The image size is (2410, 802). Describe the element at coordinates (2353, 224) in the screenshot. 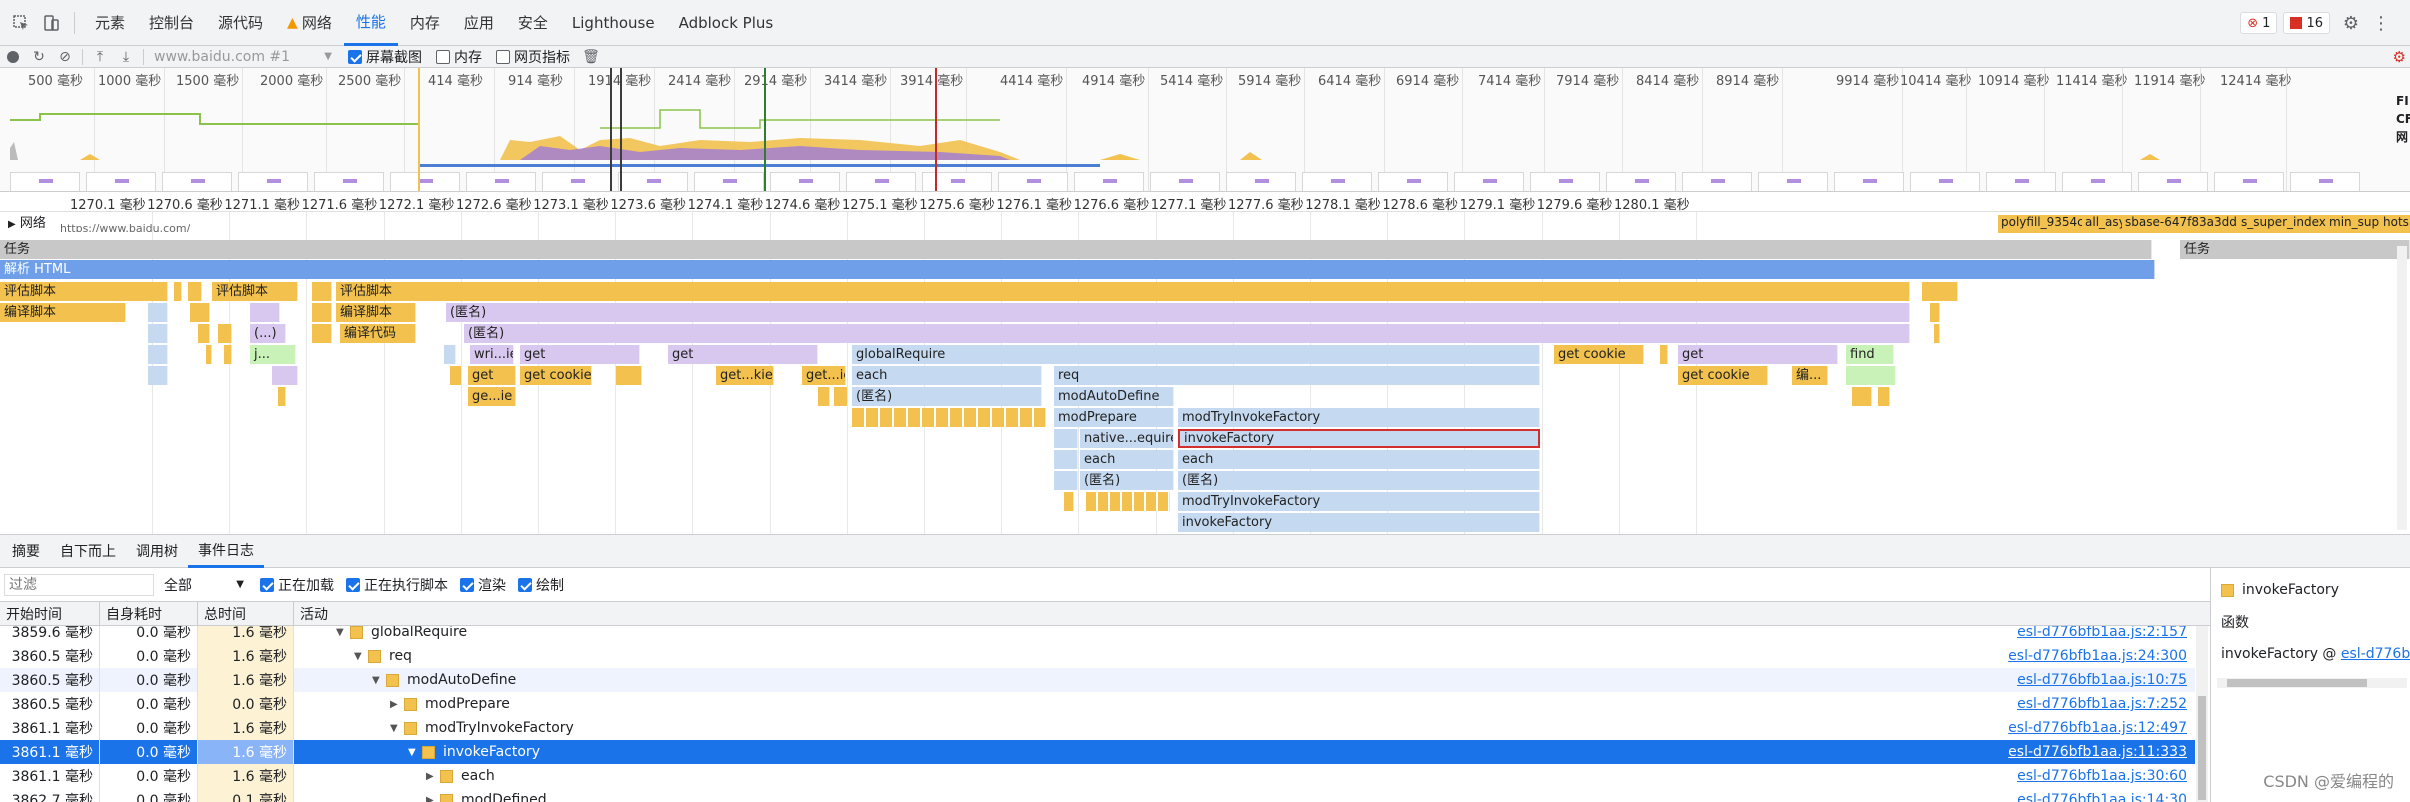

I see `network-request: min_sup` at that location.